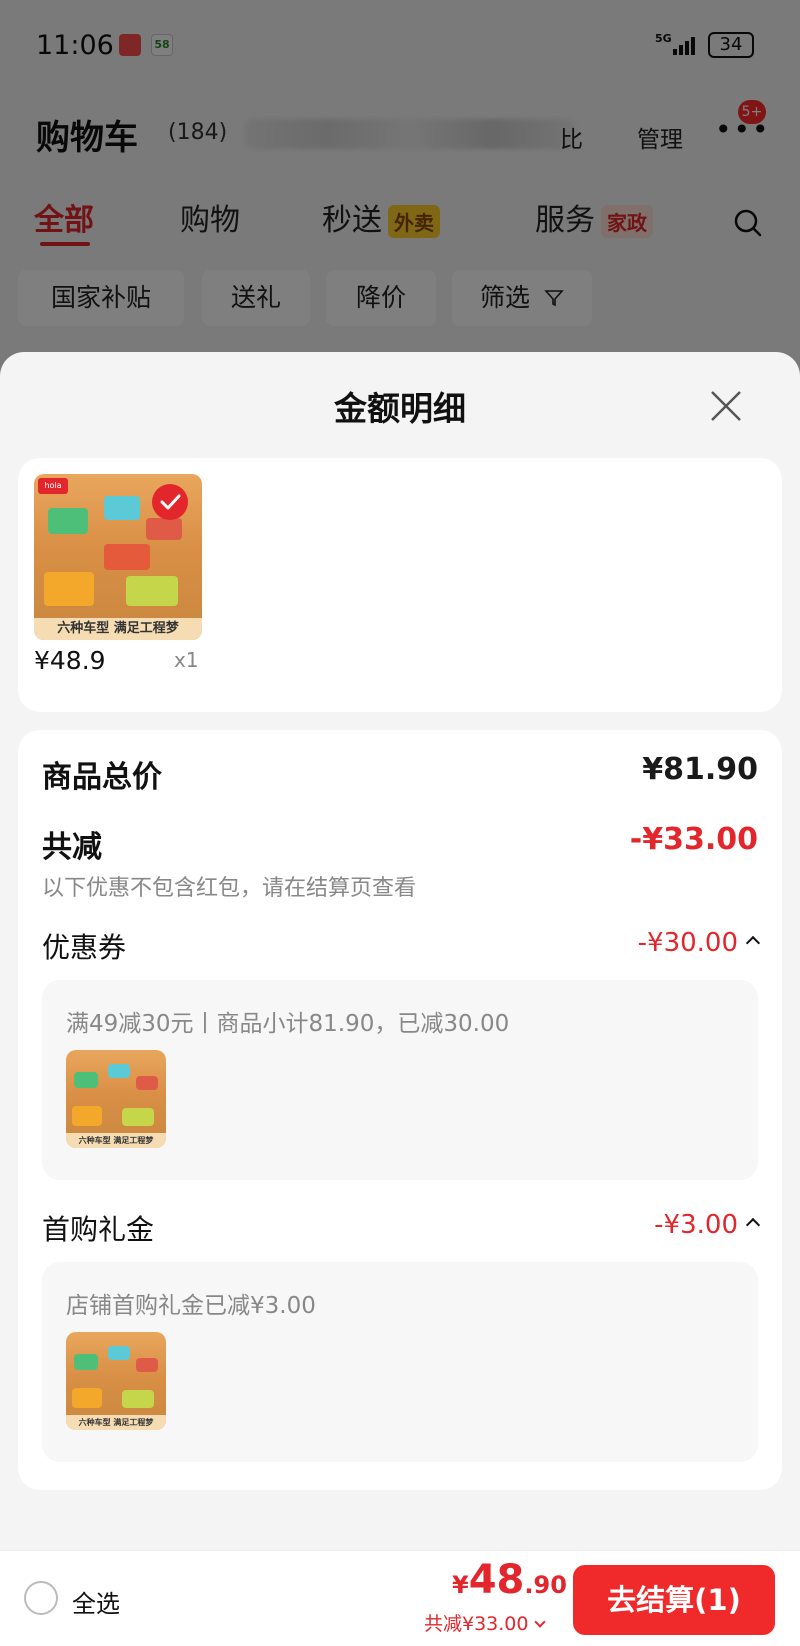  What do you see at coordinates (116, 1099) in the screenshot?
I see `coupon-product-image: 六种车型 满足工程梦` at bounding box center [116, 1099].